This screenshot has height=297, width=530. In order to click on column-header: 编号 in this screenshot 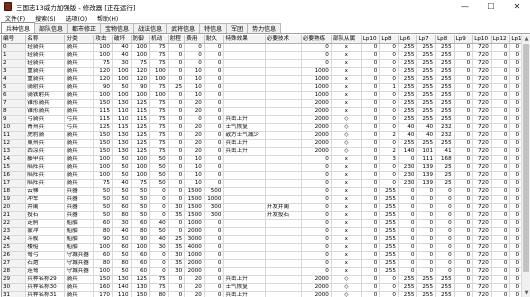, I will do `click(14, 39)`.